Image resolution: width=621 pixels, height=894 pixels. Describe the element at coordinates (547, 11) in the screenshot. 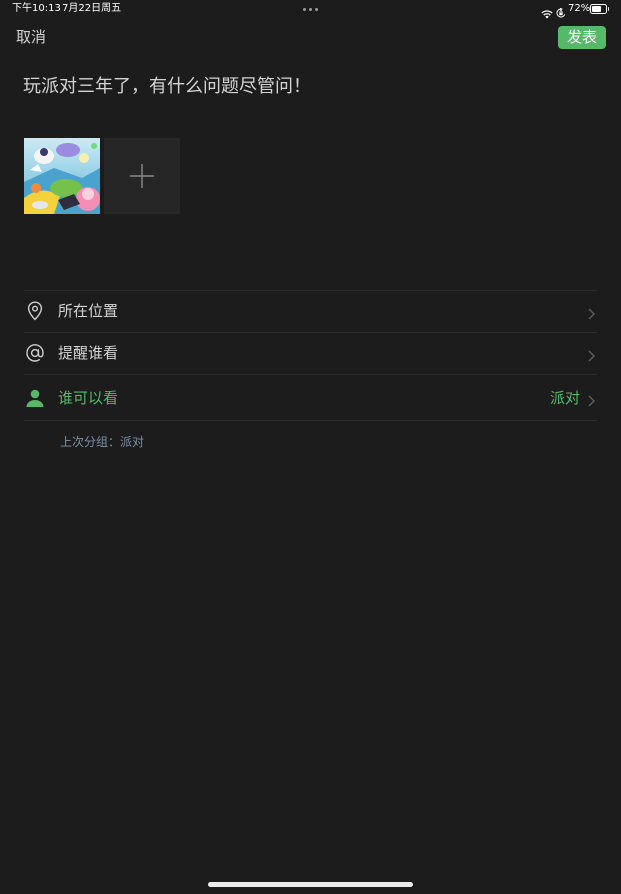

I see `wifi-icon` at that location.